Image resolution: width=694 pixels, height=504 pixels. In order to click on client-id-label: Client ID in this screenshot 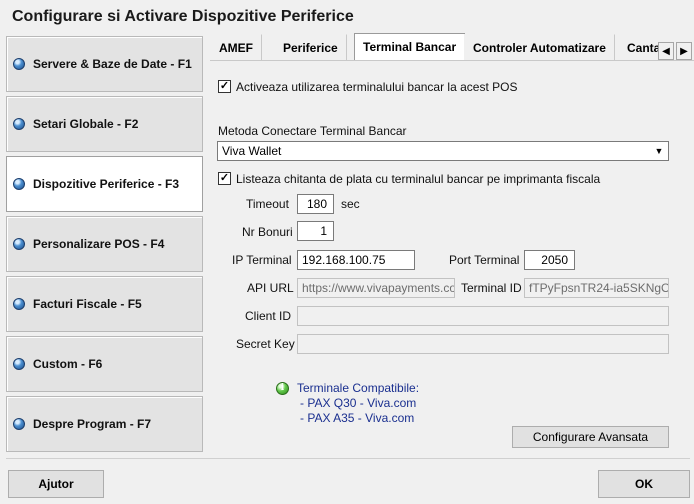, I will do `click(268, 316)`.